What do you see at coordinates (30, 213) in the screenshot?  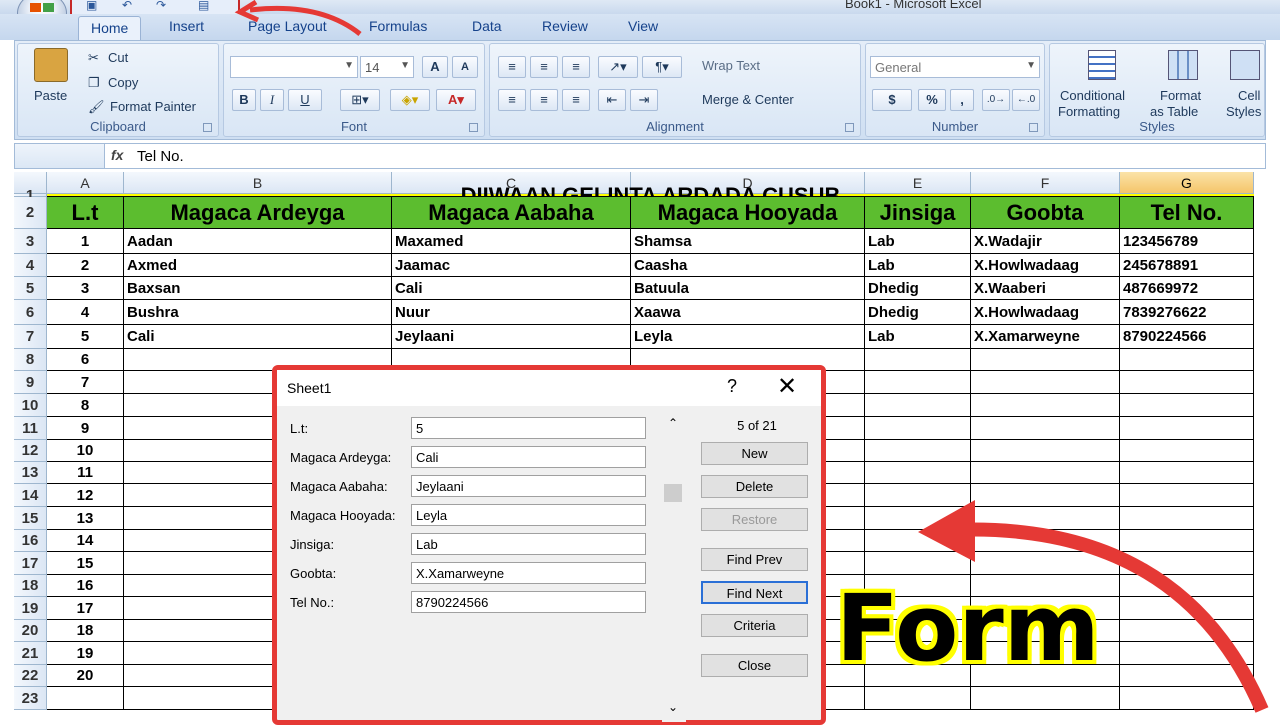 I see `row-header-2: 2` at bounding box center [30, 213].